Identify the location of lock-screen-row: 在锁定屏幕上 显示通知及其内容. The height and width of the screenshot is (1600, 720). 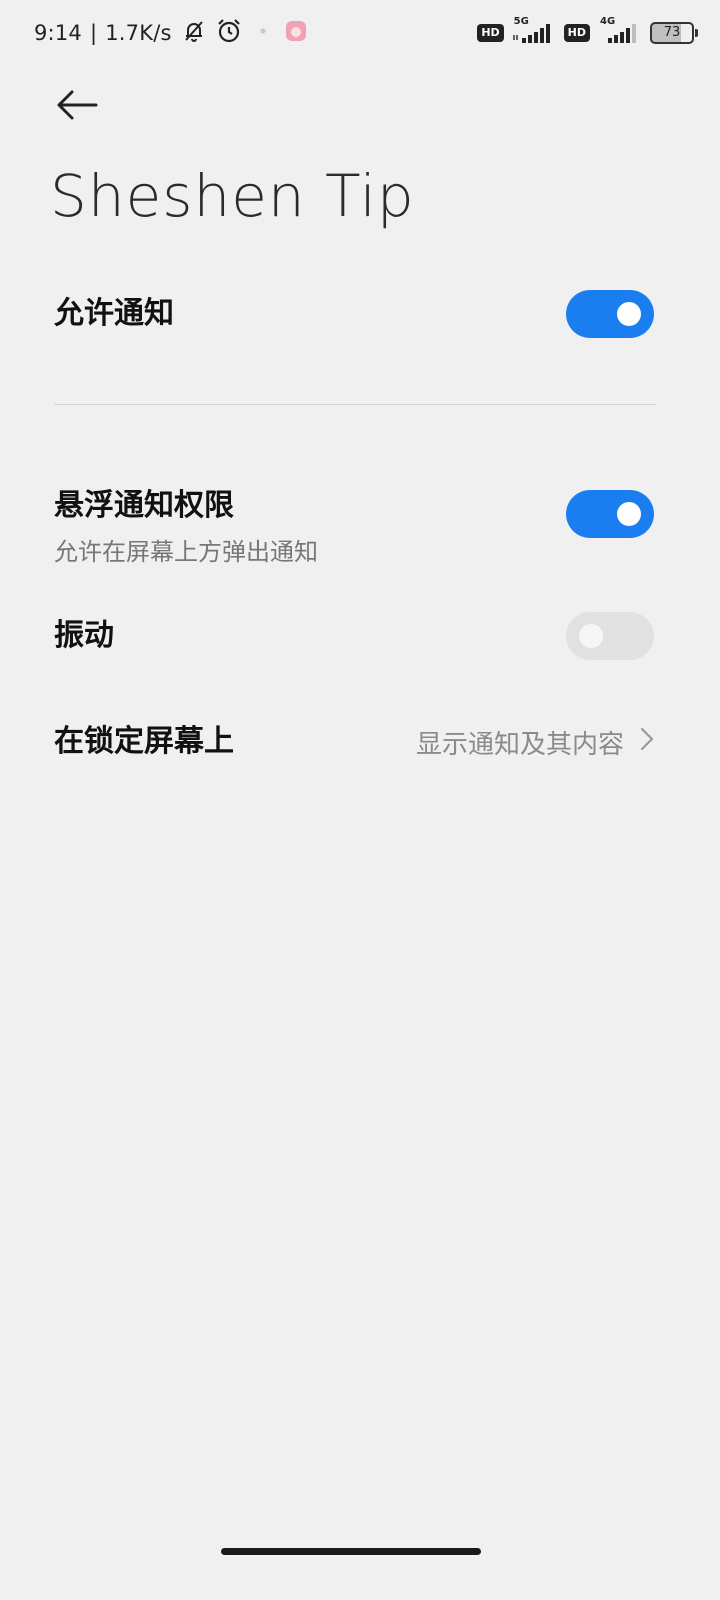
(354, 742).